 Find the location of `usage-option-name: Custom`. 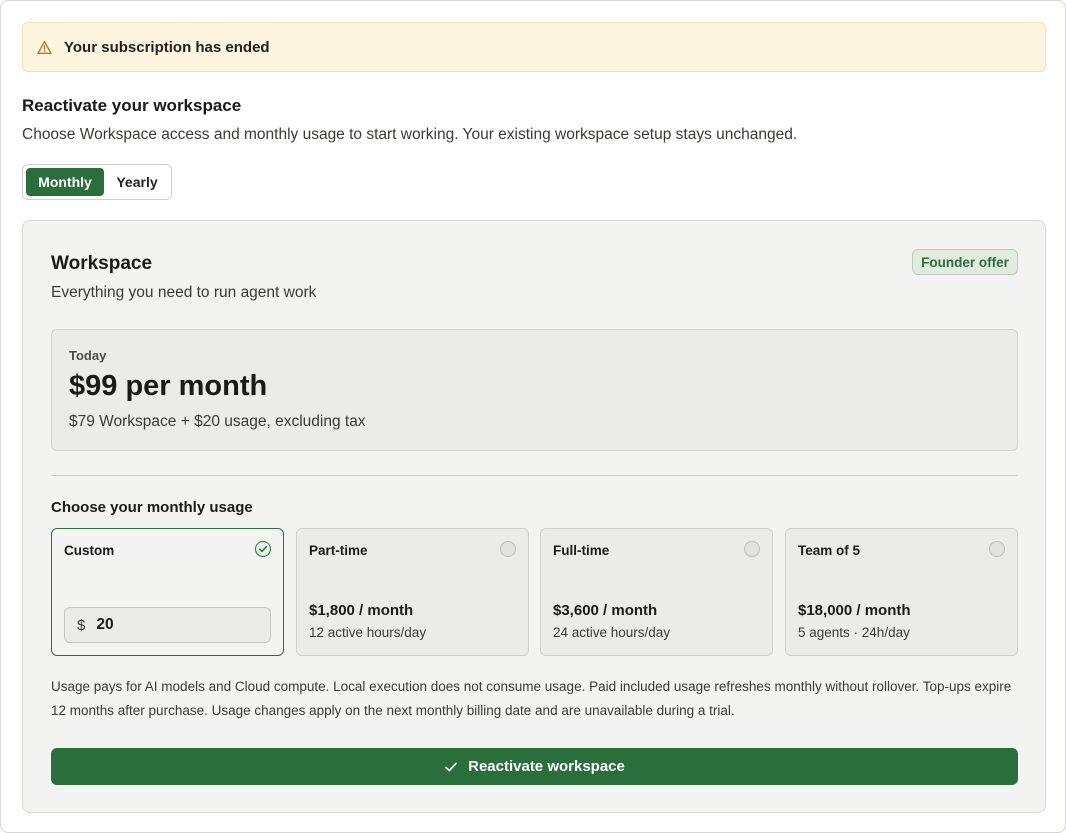

usage-option-name: Custom is located at coordinates (89, 550).